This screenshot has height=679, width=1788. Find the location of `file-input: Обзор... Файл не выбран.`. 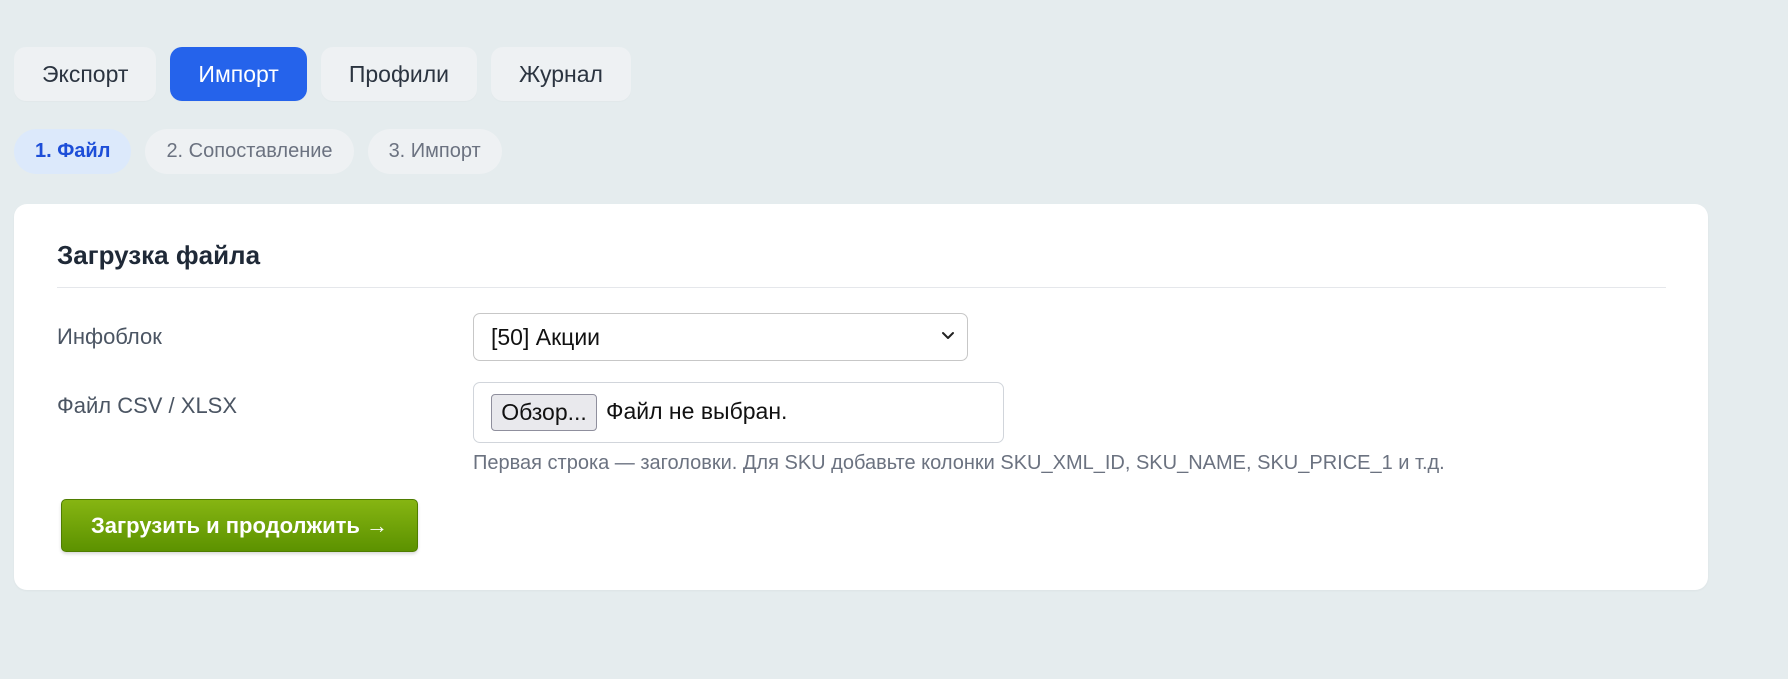

file-input: Обзор... Файл не выбран. is located at coordinates (738, 412).